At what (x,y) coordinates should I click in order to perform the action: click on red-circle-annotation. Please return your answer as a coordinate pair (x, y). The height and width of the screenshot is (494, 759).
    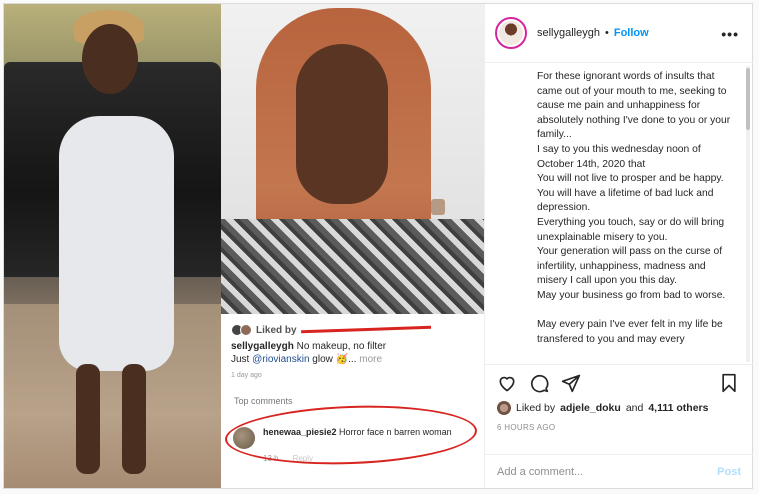
    Looking at the image, I should click on (351, 435).